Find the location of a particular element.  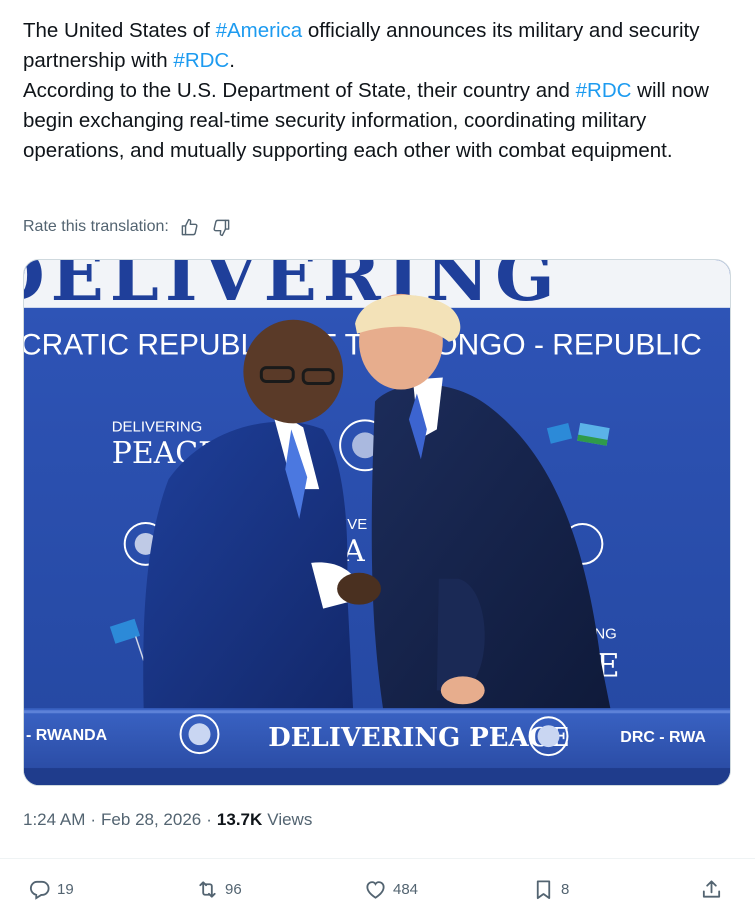

divider is located at coordinates (377, 858).